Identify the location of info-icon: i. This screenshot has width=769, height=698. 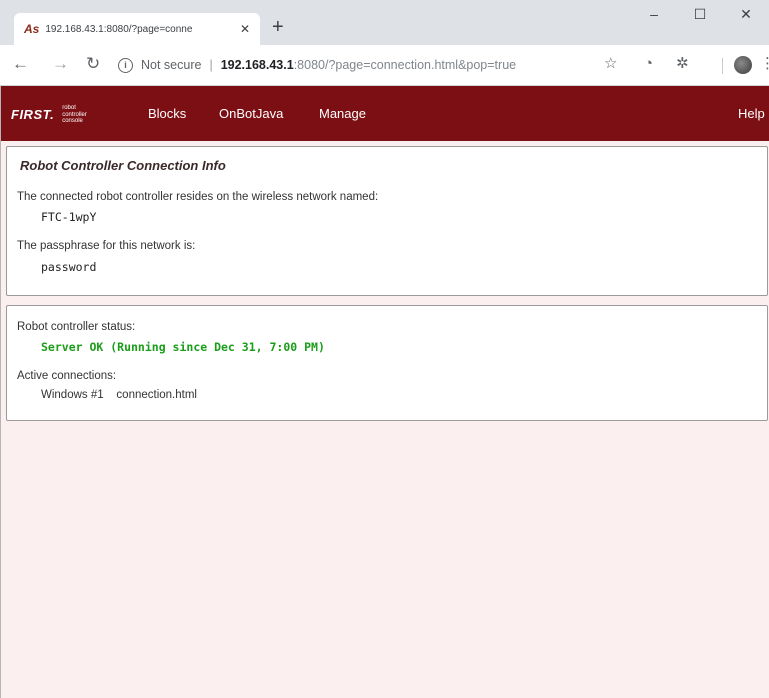
(125, 65).